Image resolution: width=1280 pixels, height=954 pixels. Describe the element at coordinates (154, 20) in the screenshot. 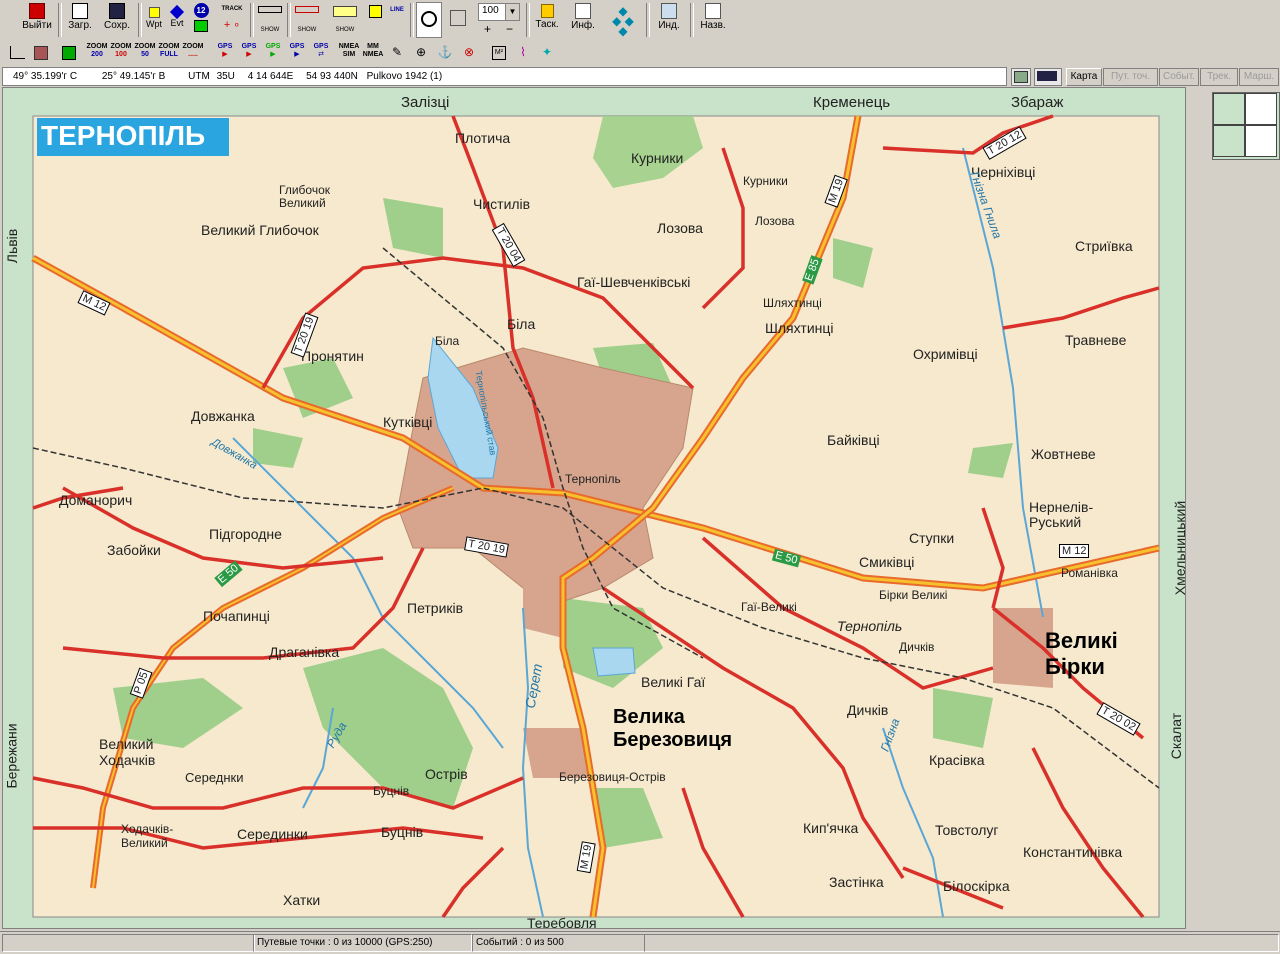

I see `wpt-button: Wpt` at that location.